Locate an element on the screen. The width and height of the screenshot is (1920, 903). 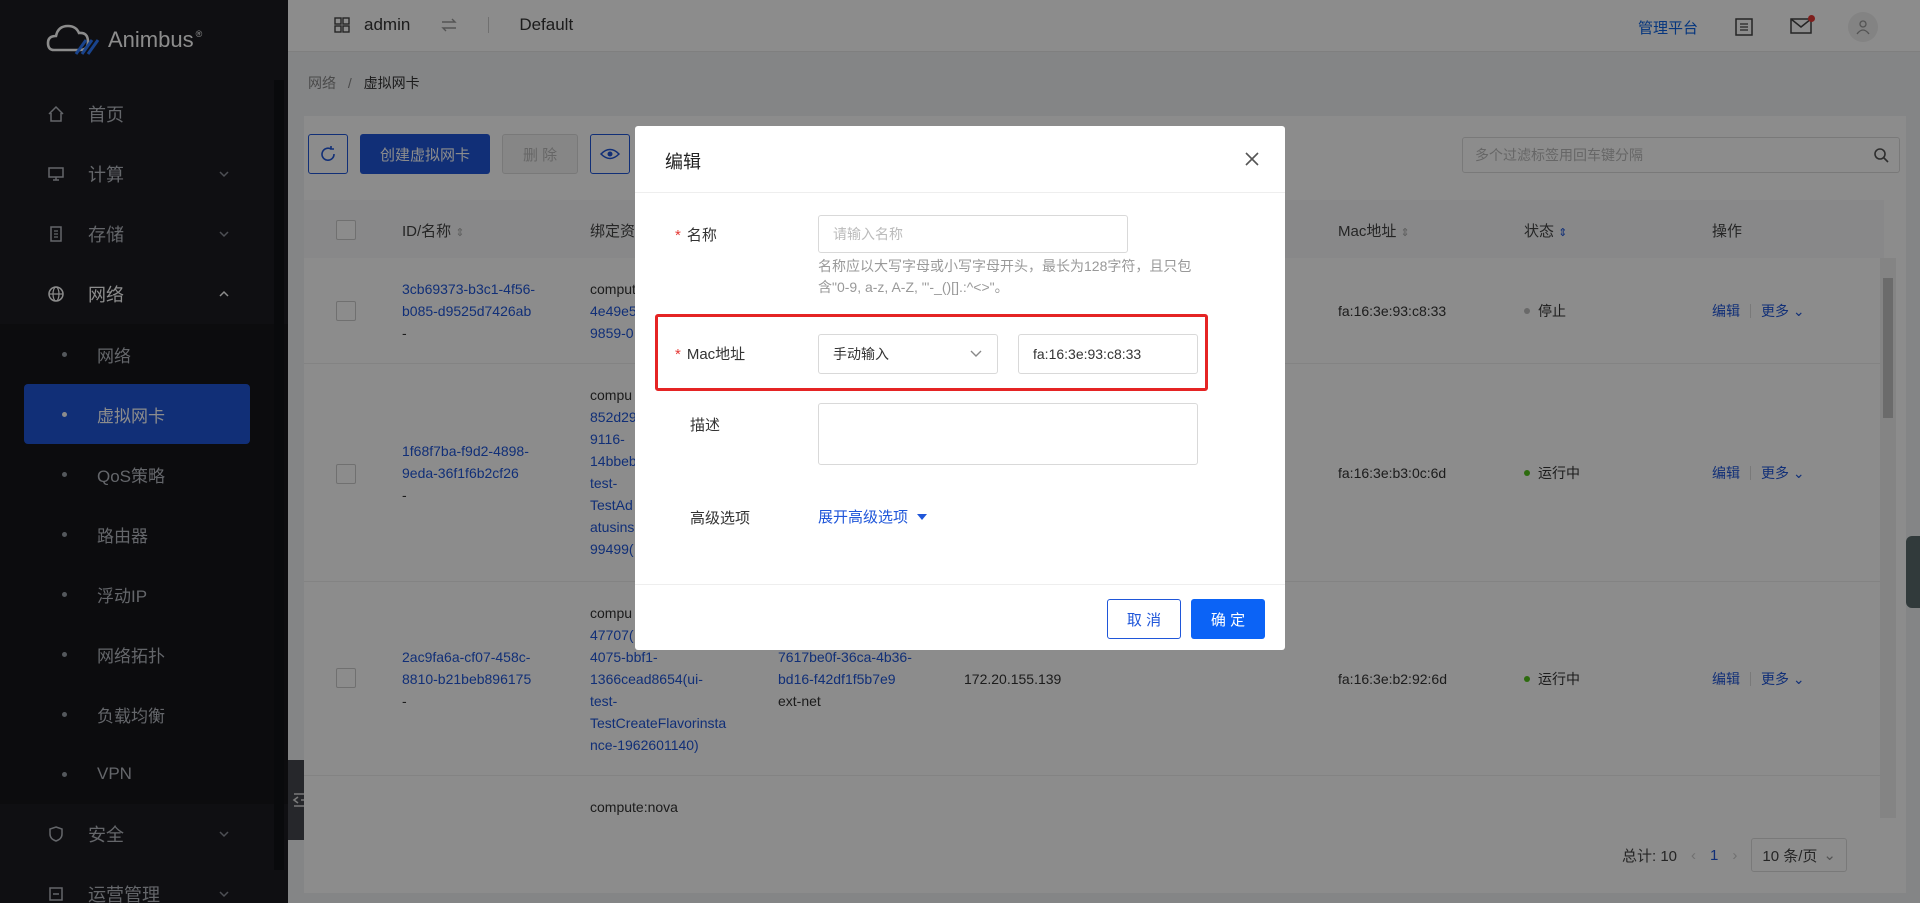
close-icon is located at coordinates (1252, 159).